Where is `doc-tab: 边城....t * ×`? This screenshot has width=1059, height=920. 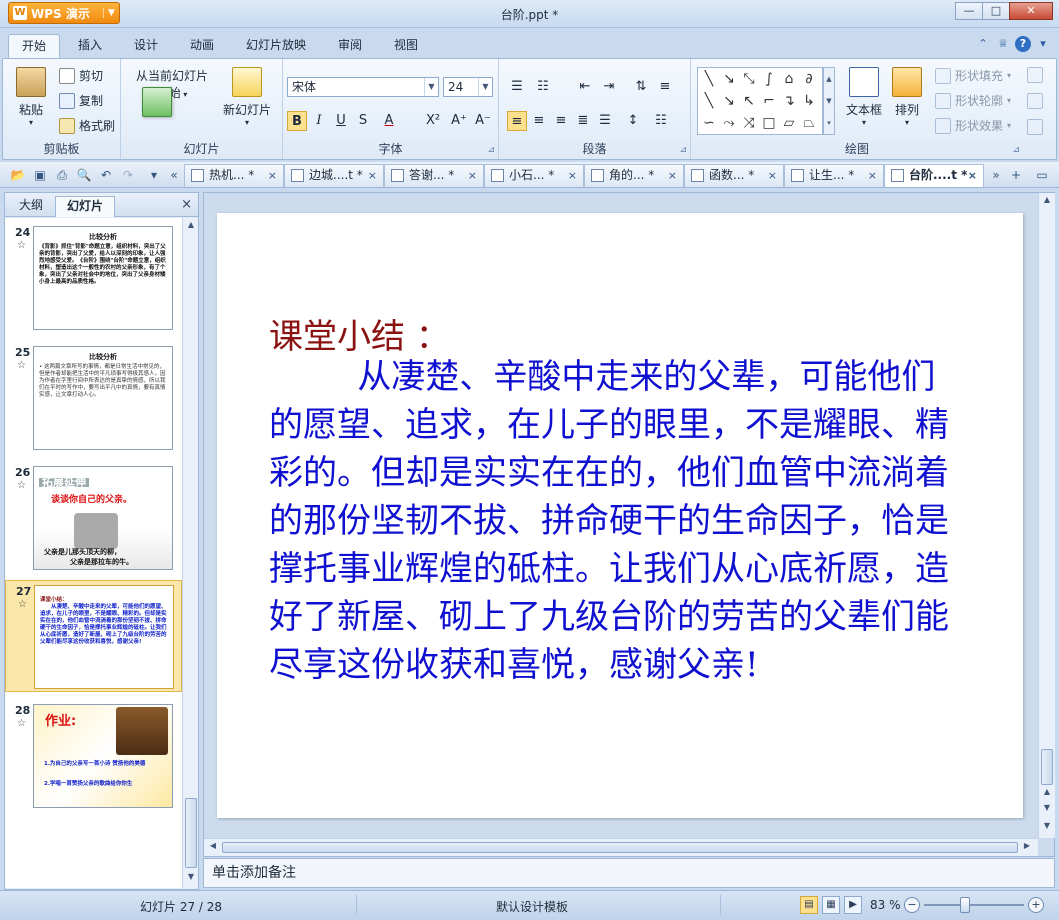
doc-tab: 边城....t * × is located at coordinates (334, 175).